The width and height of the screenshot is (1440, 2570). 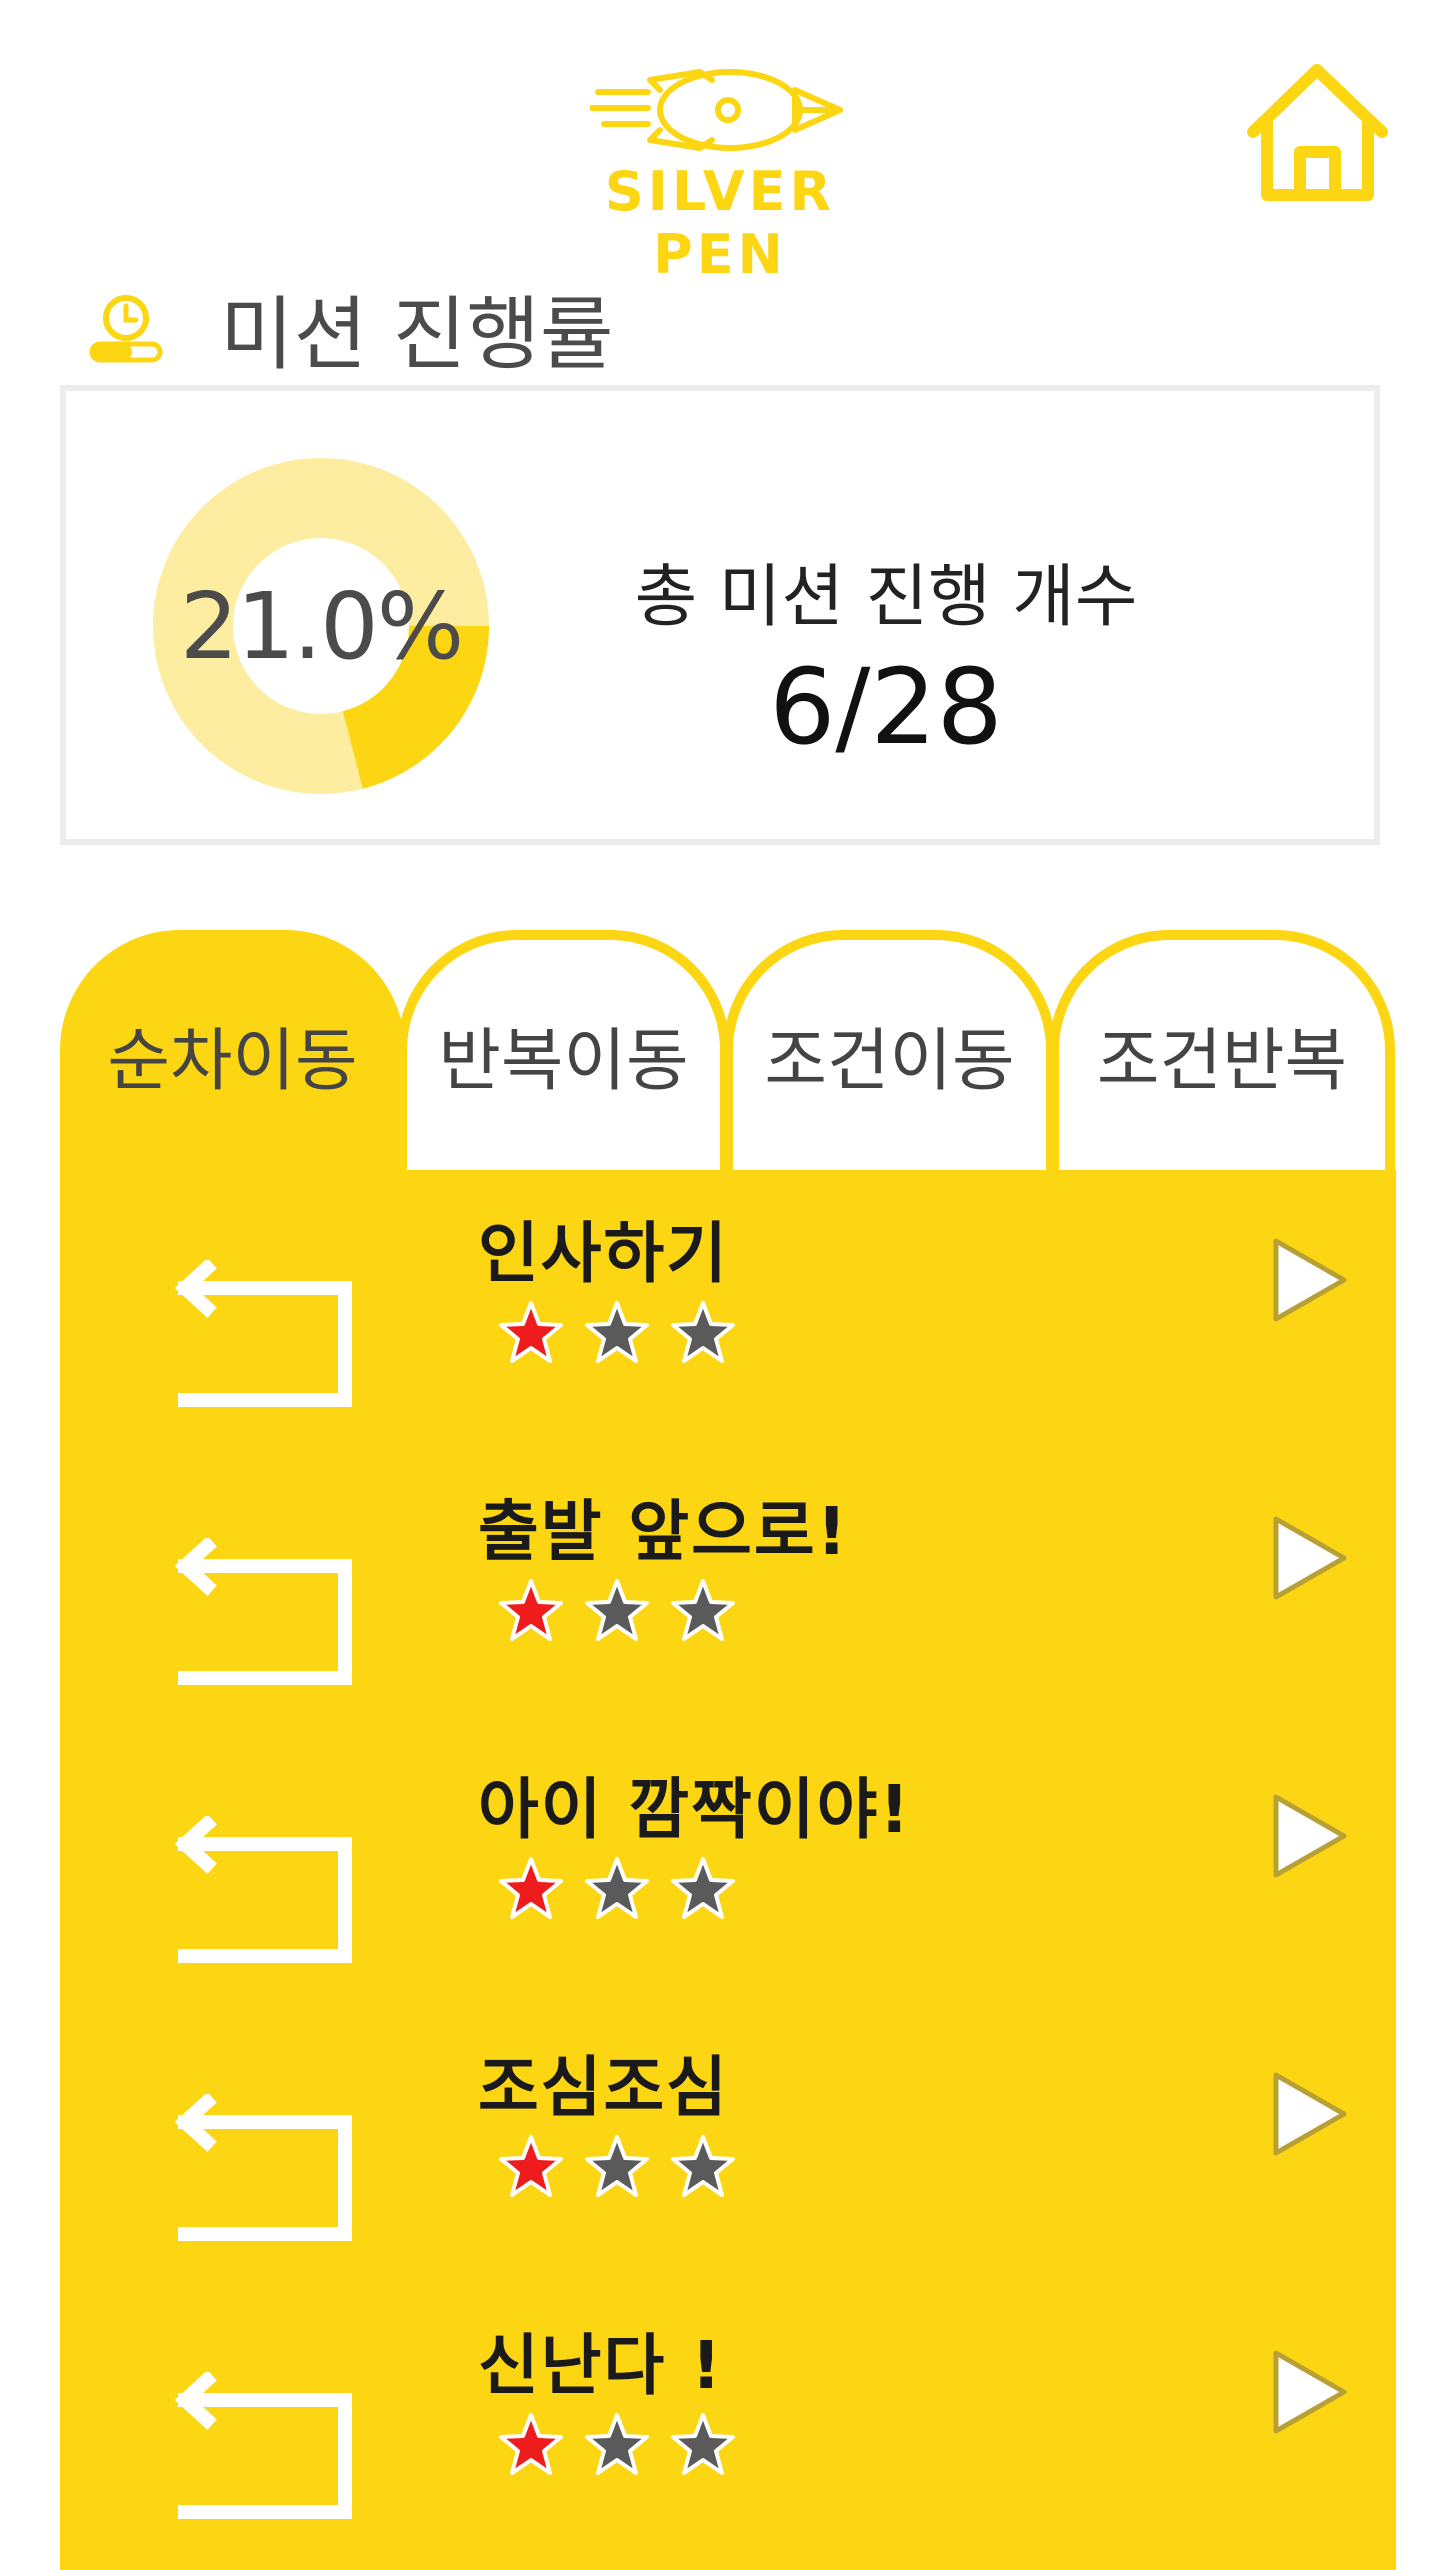 I want to click on tab-sequential: 순차이동, so click(x=232, y=1050).